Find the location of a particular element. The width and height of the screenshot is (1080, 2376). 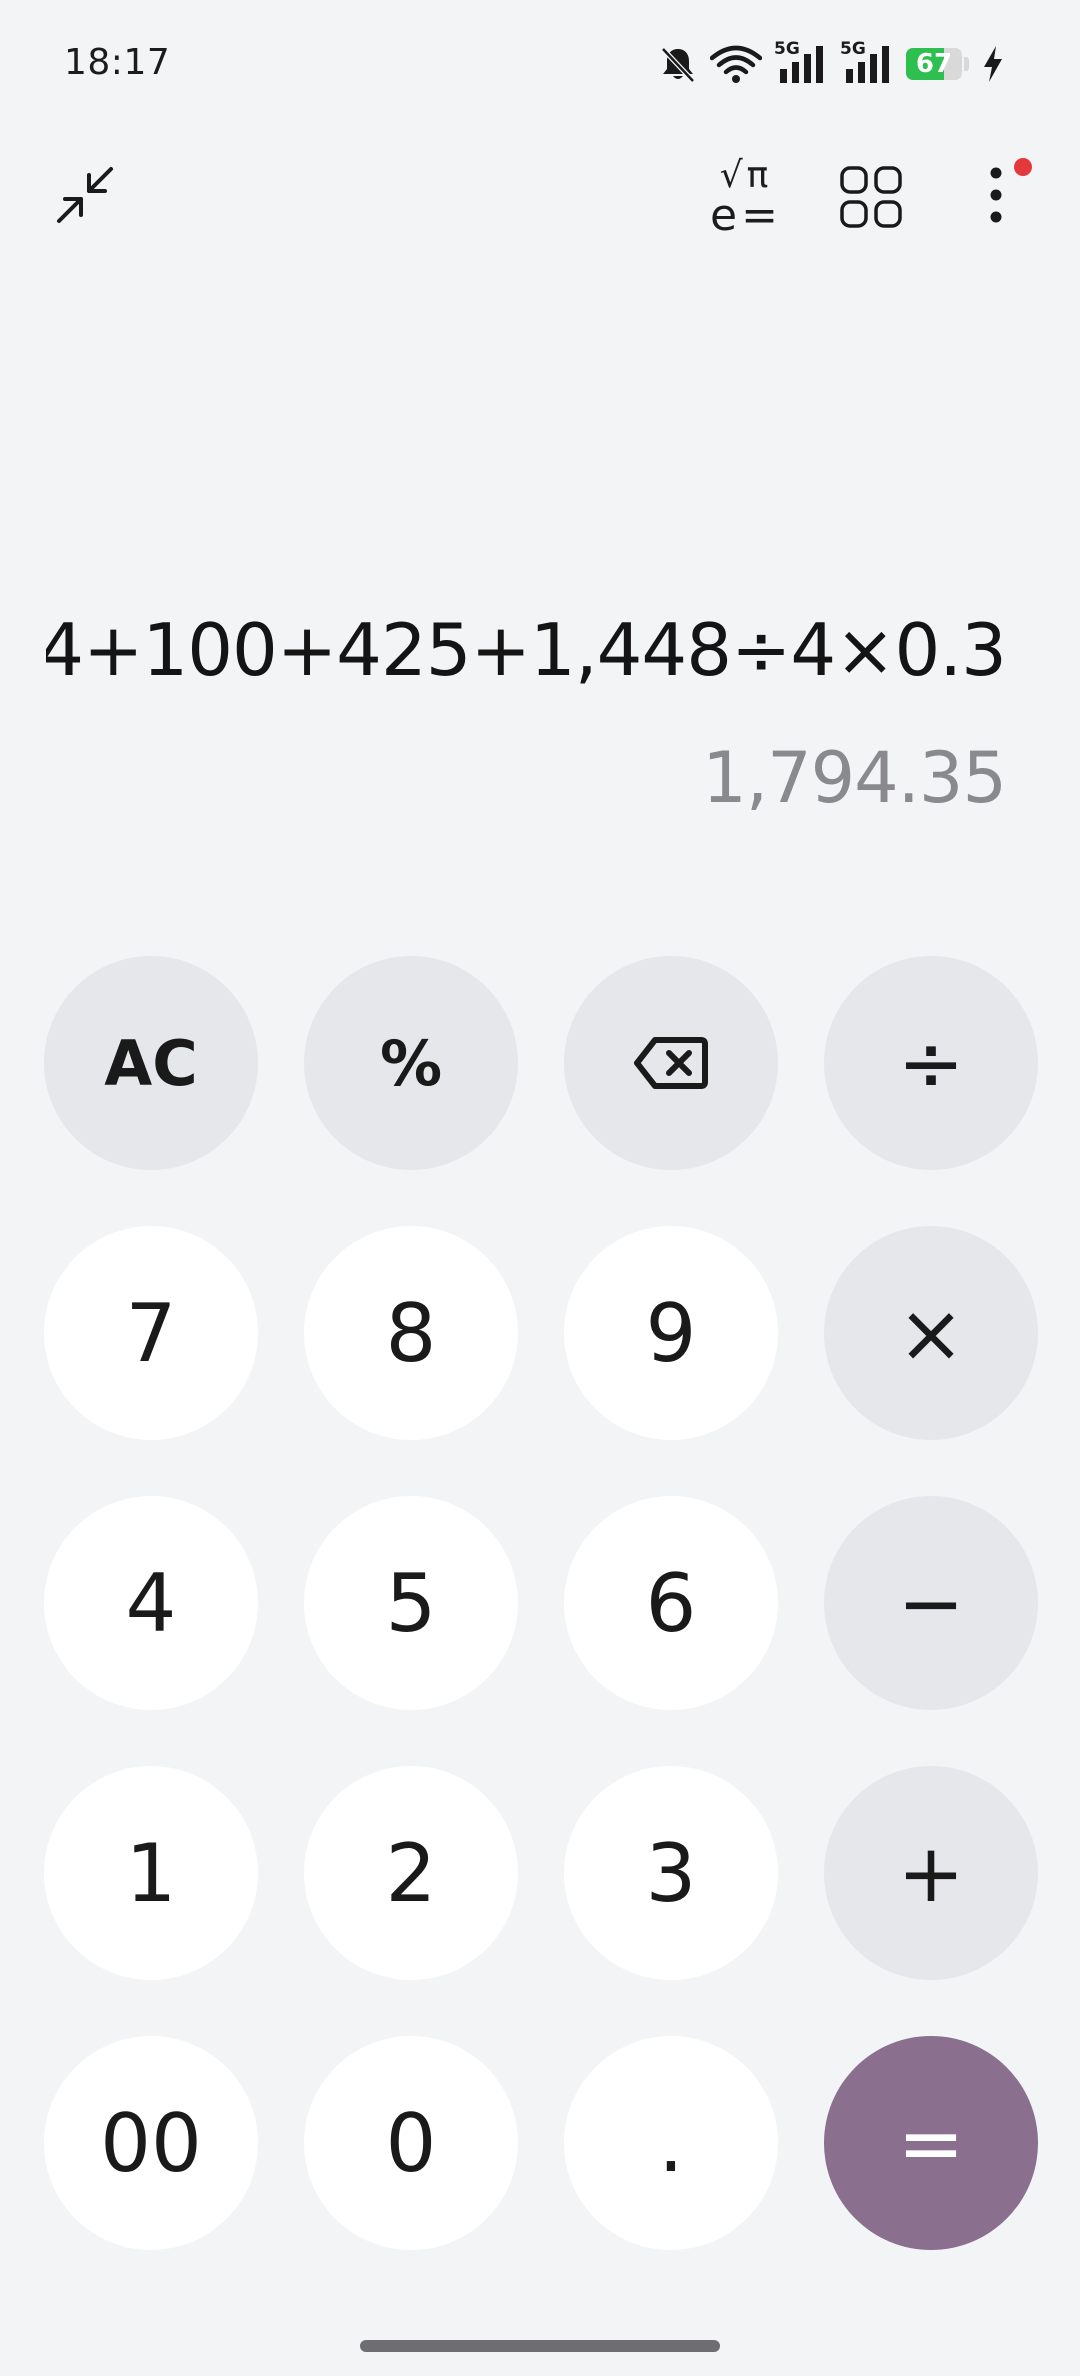

digit-1-button: 1 is located at coordinates (151, 1873).